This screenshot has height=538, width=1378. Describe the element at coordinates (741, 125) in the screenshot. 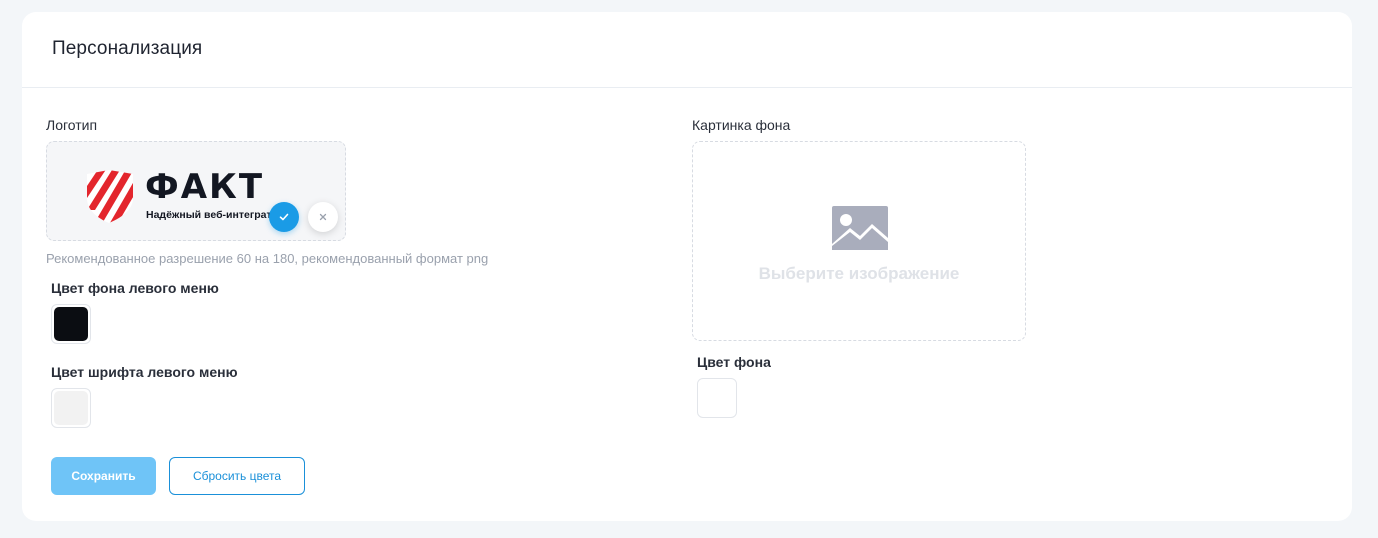

I see `background-image-label: Картинка фона` at that location.